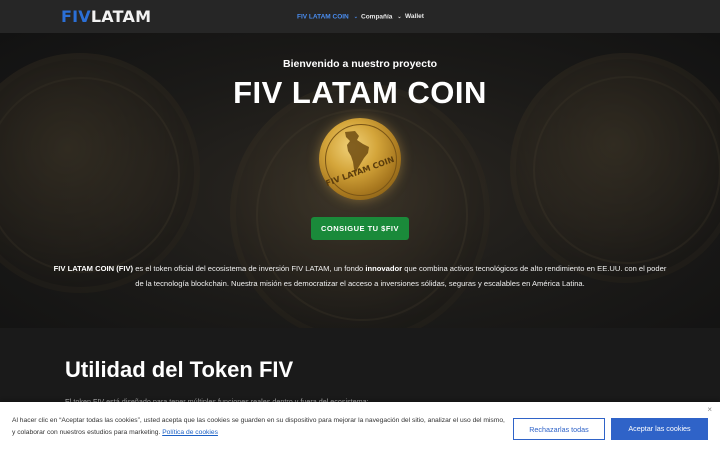 This screenshot has height=450, width=720. I want to click on section-heading: Utilidad del Token FIV, so click(179, 369).